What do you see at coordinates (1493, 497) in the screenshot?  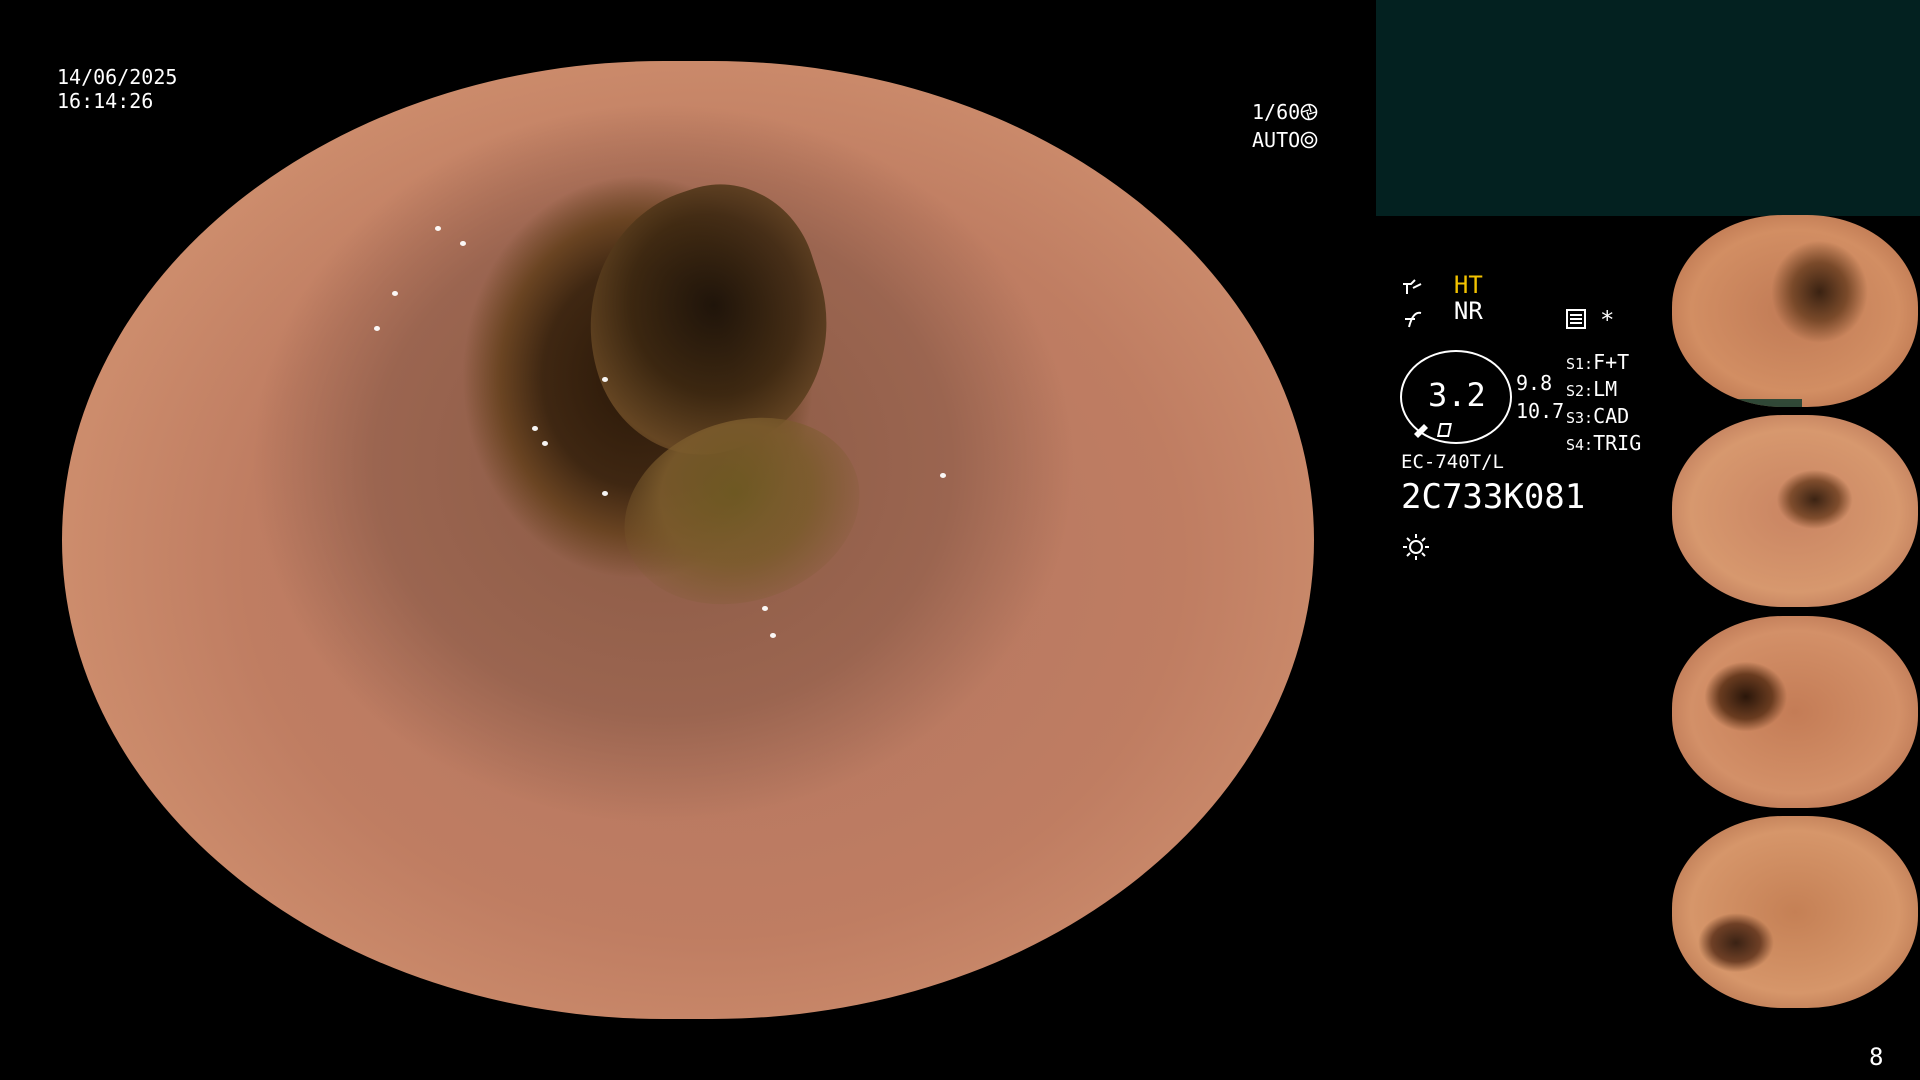 I see `serial-number: 2C733K081` at bounding box center [1493, 497].